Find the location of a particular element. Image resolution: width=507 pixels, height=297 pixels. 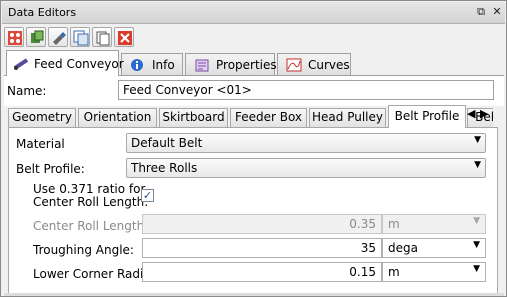

tab-scroll-arrows: ◀ ▶ is located at coordinates (480, 116).